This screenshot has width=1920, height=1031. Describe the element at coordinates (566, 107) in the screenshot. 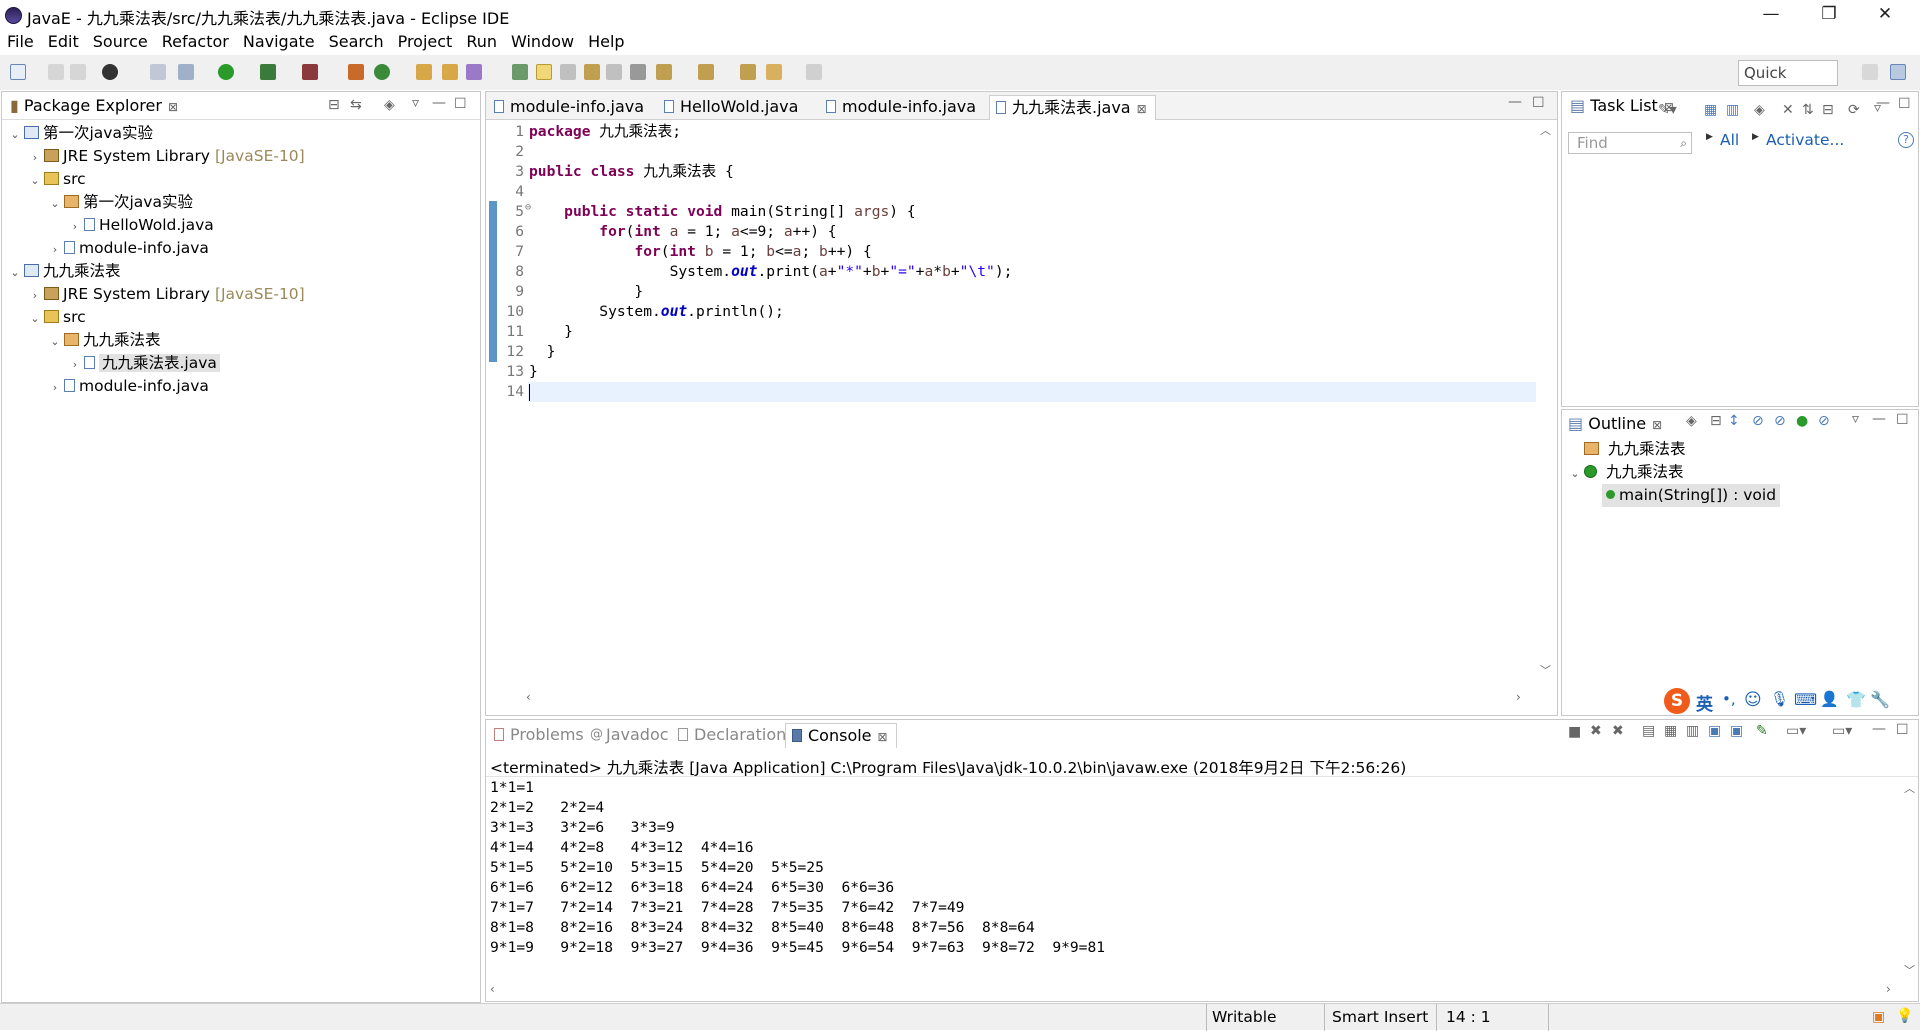

I see `tab-module-info-1: module-info.java` at that location.